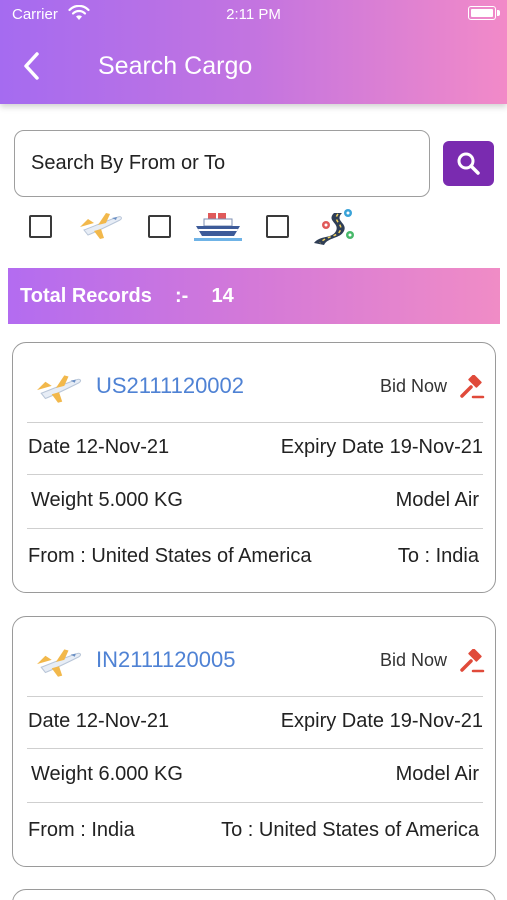  I want to click on cargo-to: To : United States of America, so click(350, 830).